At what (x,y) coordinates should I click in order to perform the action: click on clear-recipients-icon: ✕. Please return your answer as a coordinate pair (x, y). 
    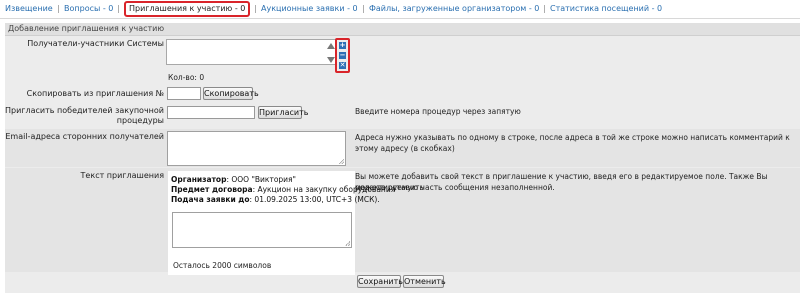
    Looking at the image, I should click on (342, 65).